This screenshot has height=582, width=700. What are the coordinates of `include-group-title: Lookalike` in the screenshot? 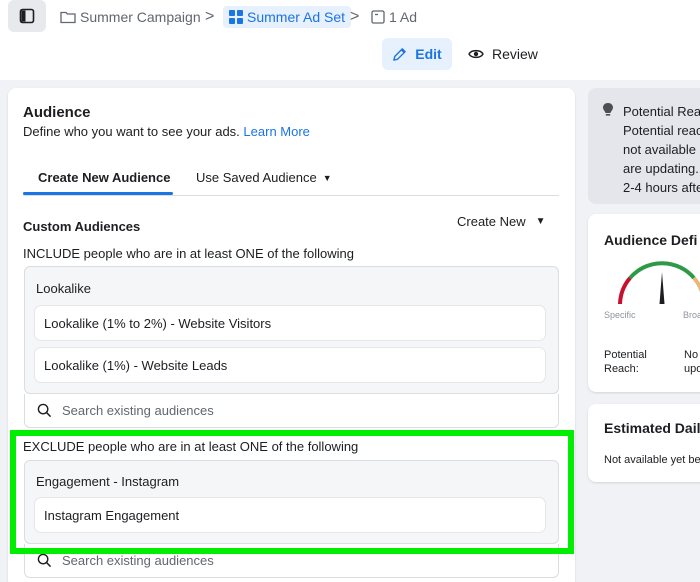 It's located at (63, 288).